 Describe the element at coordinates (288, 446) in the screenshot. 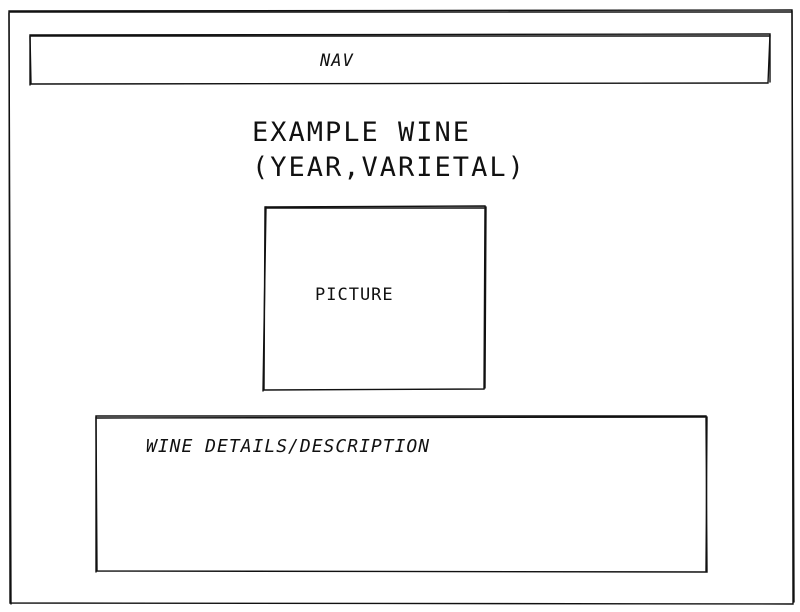

I see `details-label: WINE DETAILS/DESCRIPTION` at that location.